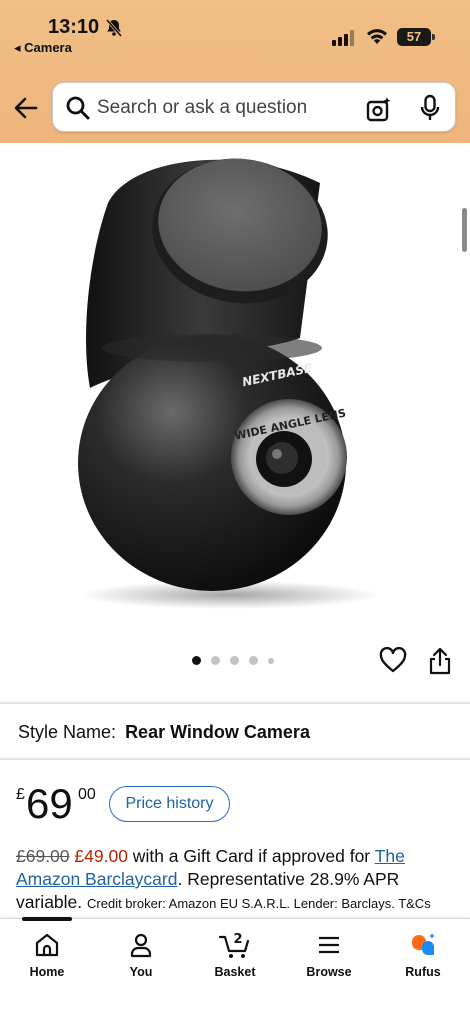 The width and height of the screenshot is (470, 1024). I want to click on status-time: 13:10, so click(74, 27).